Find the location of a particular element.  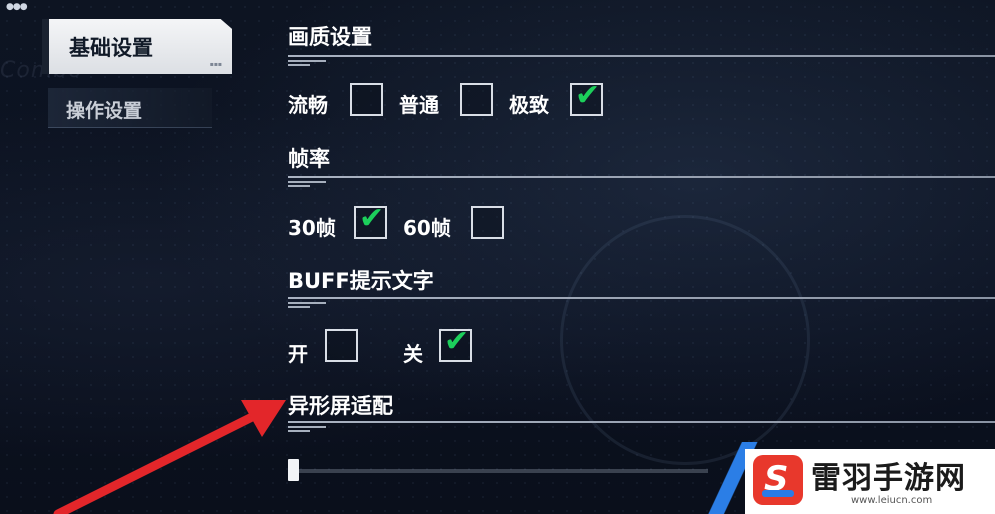

brand-name: 雷羽手游网 is located at coordinates (888, 478).